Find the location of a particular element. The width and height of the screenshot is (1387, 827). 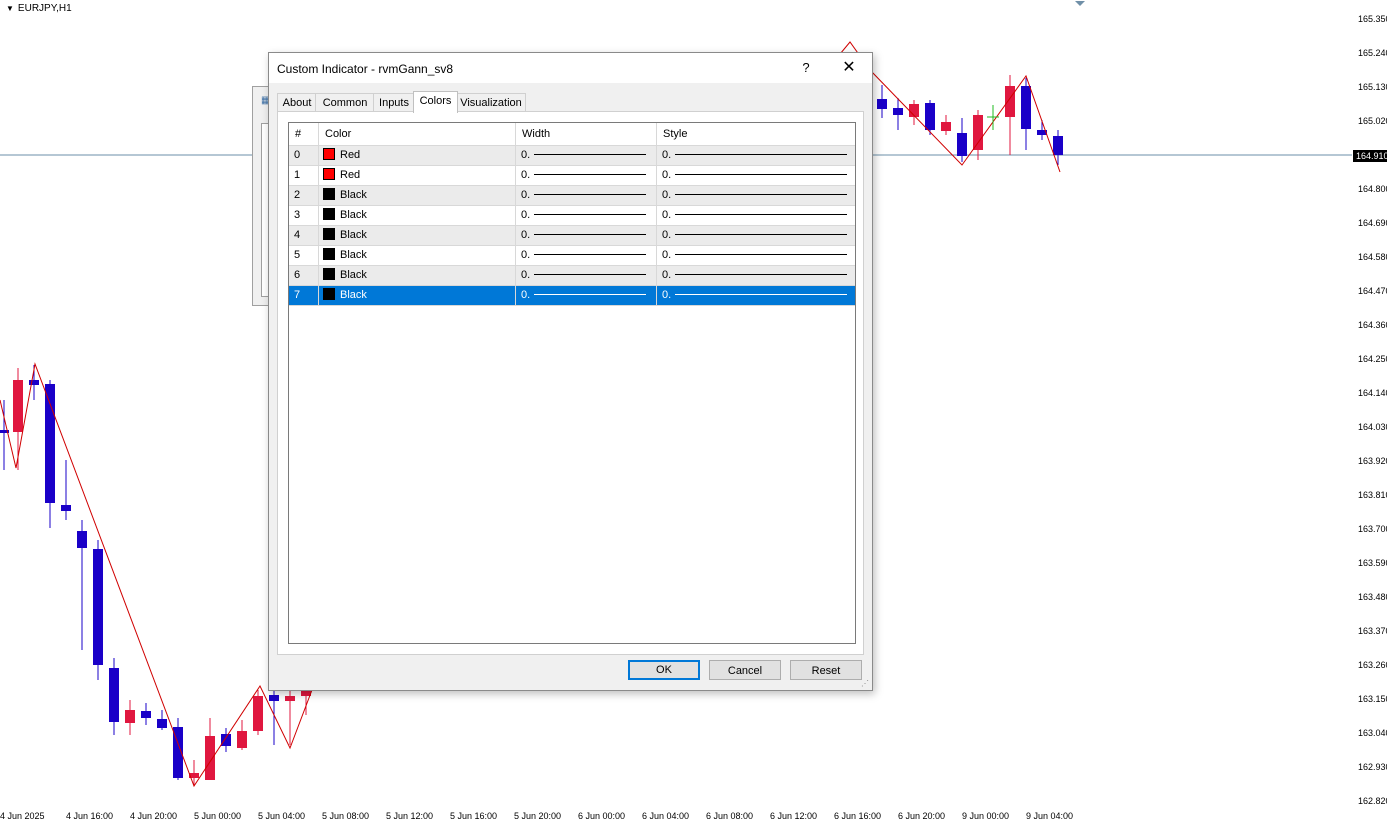

color-row: 7 Black 0. 0. is located at coordinates (572, 296).